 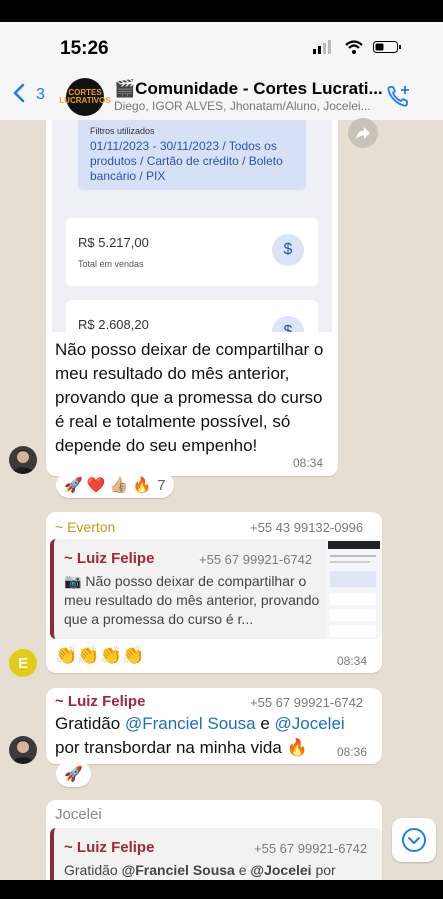 I want to click on scroll-to-bottom-button, so click(x=414, y=840).